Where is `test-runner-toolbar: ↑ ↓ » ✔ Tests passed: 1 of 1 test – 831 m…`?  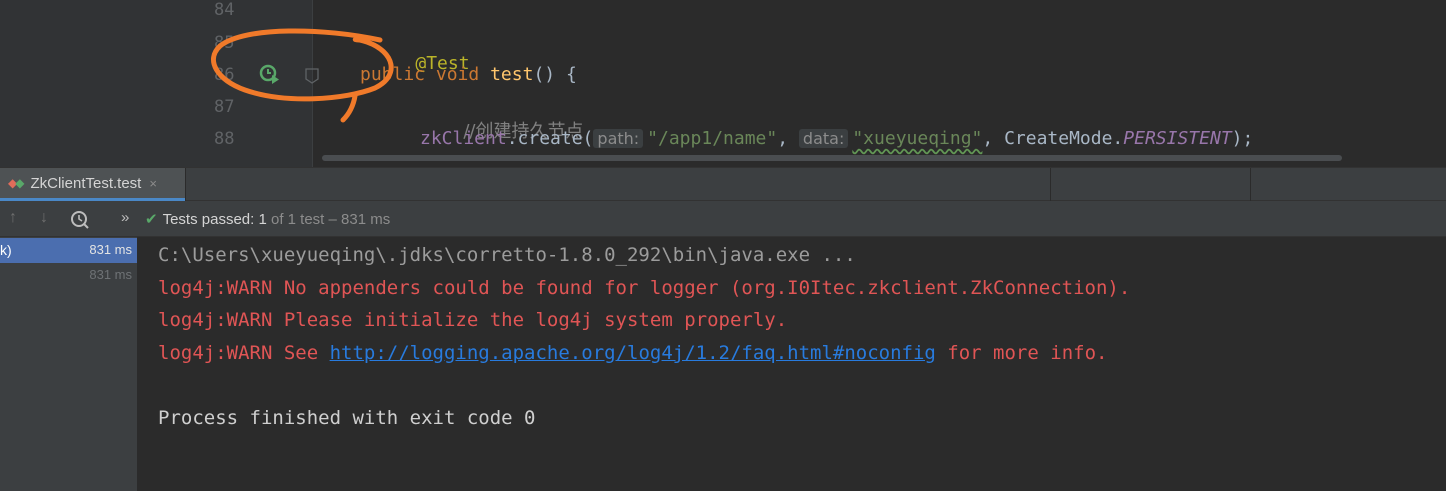 test-runner-toolbar: ↑ ↓ » ✔ Tests passed: 1 of 1 test – 831 m… is located at coordinates (723, 219).